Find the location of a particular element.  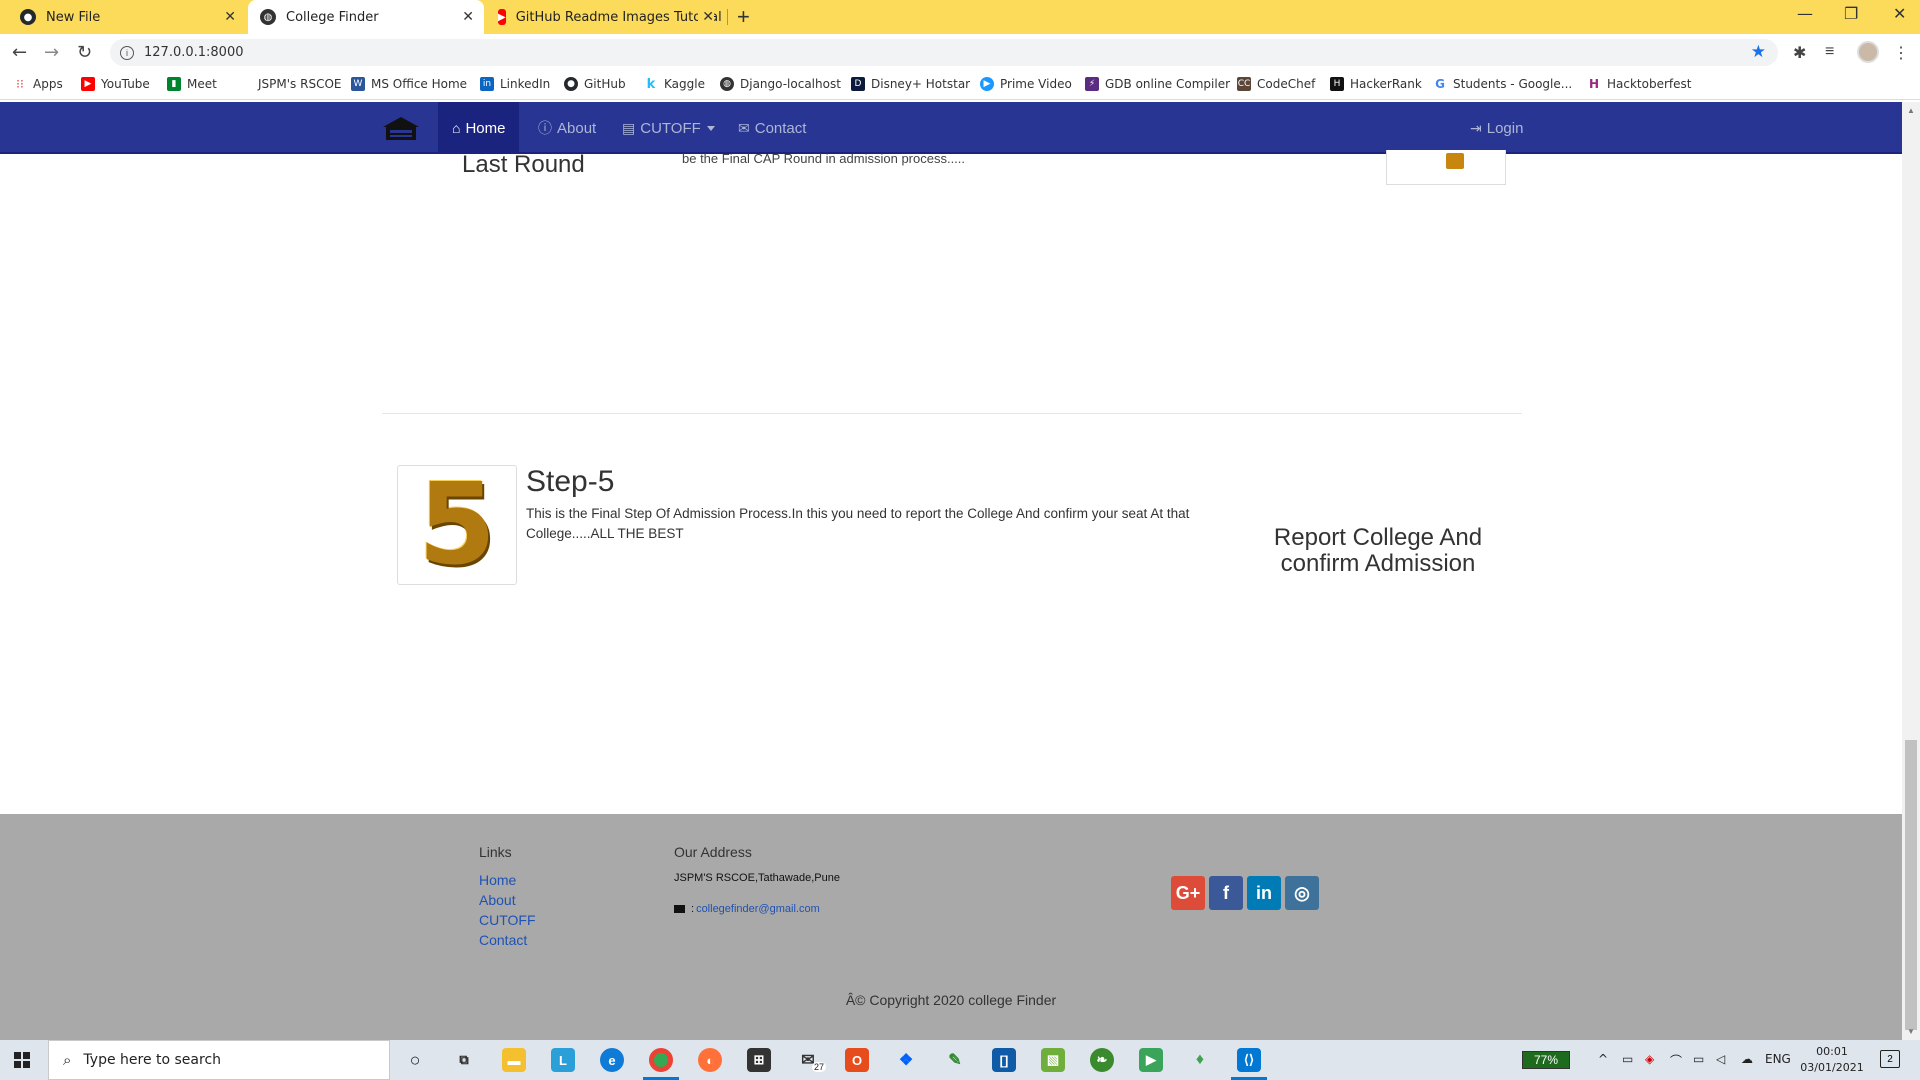

footer-link-home: Home is located at coordinates (497, 880).